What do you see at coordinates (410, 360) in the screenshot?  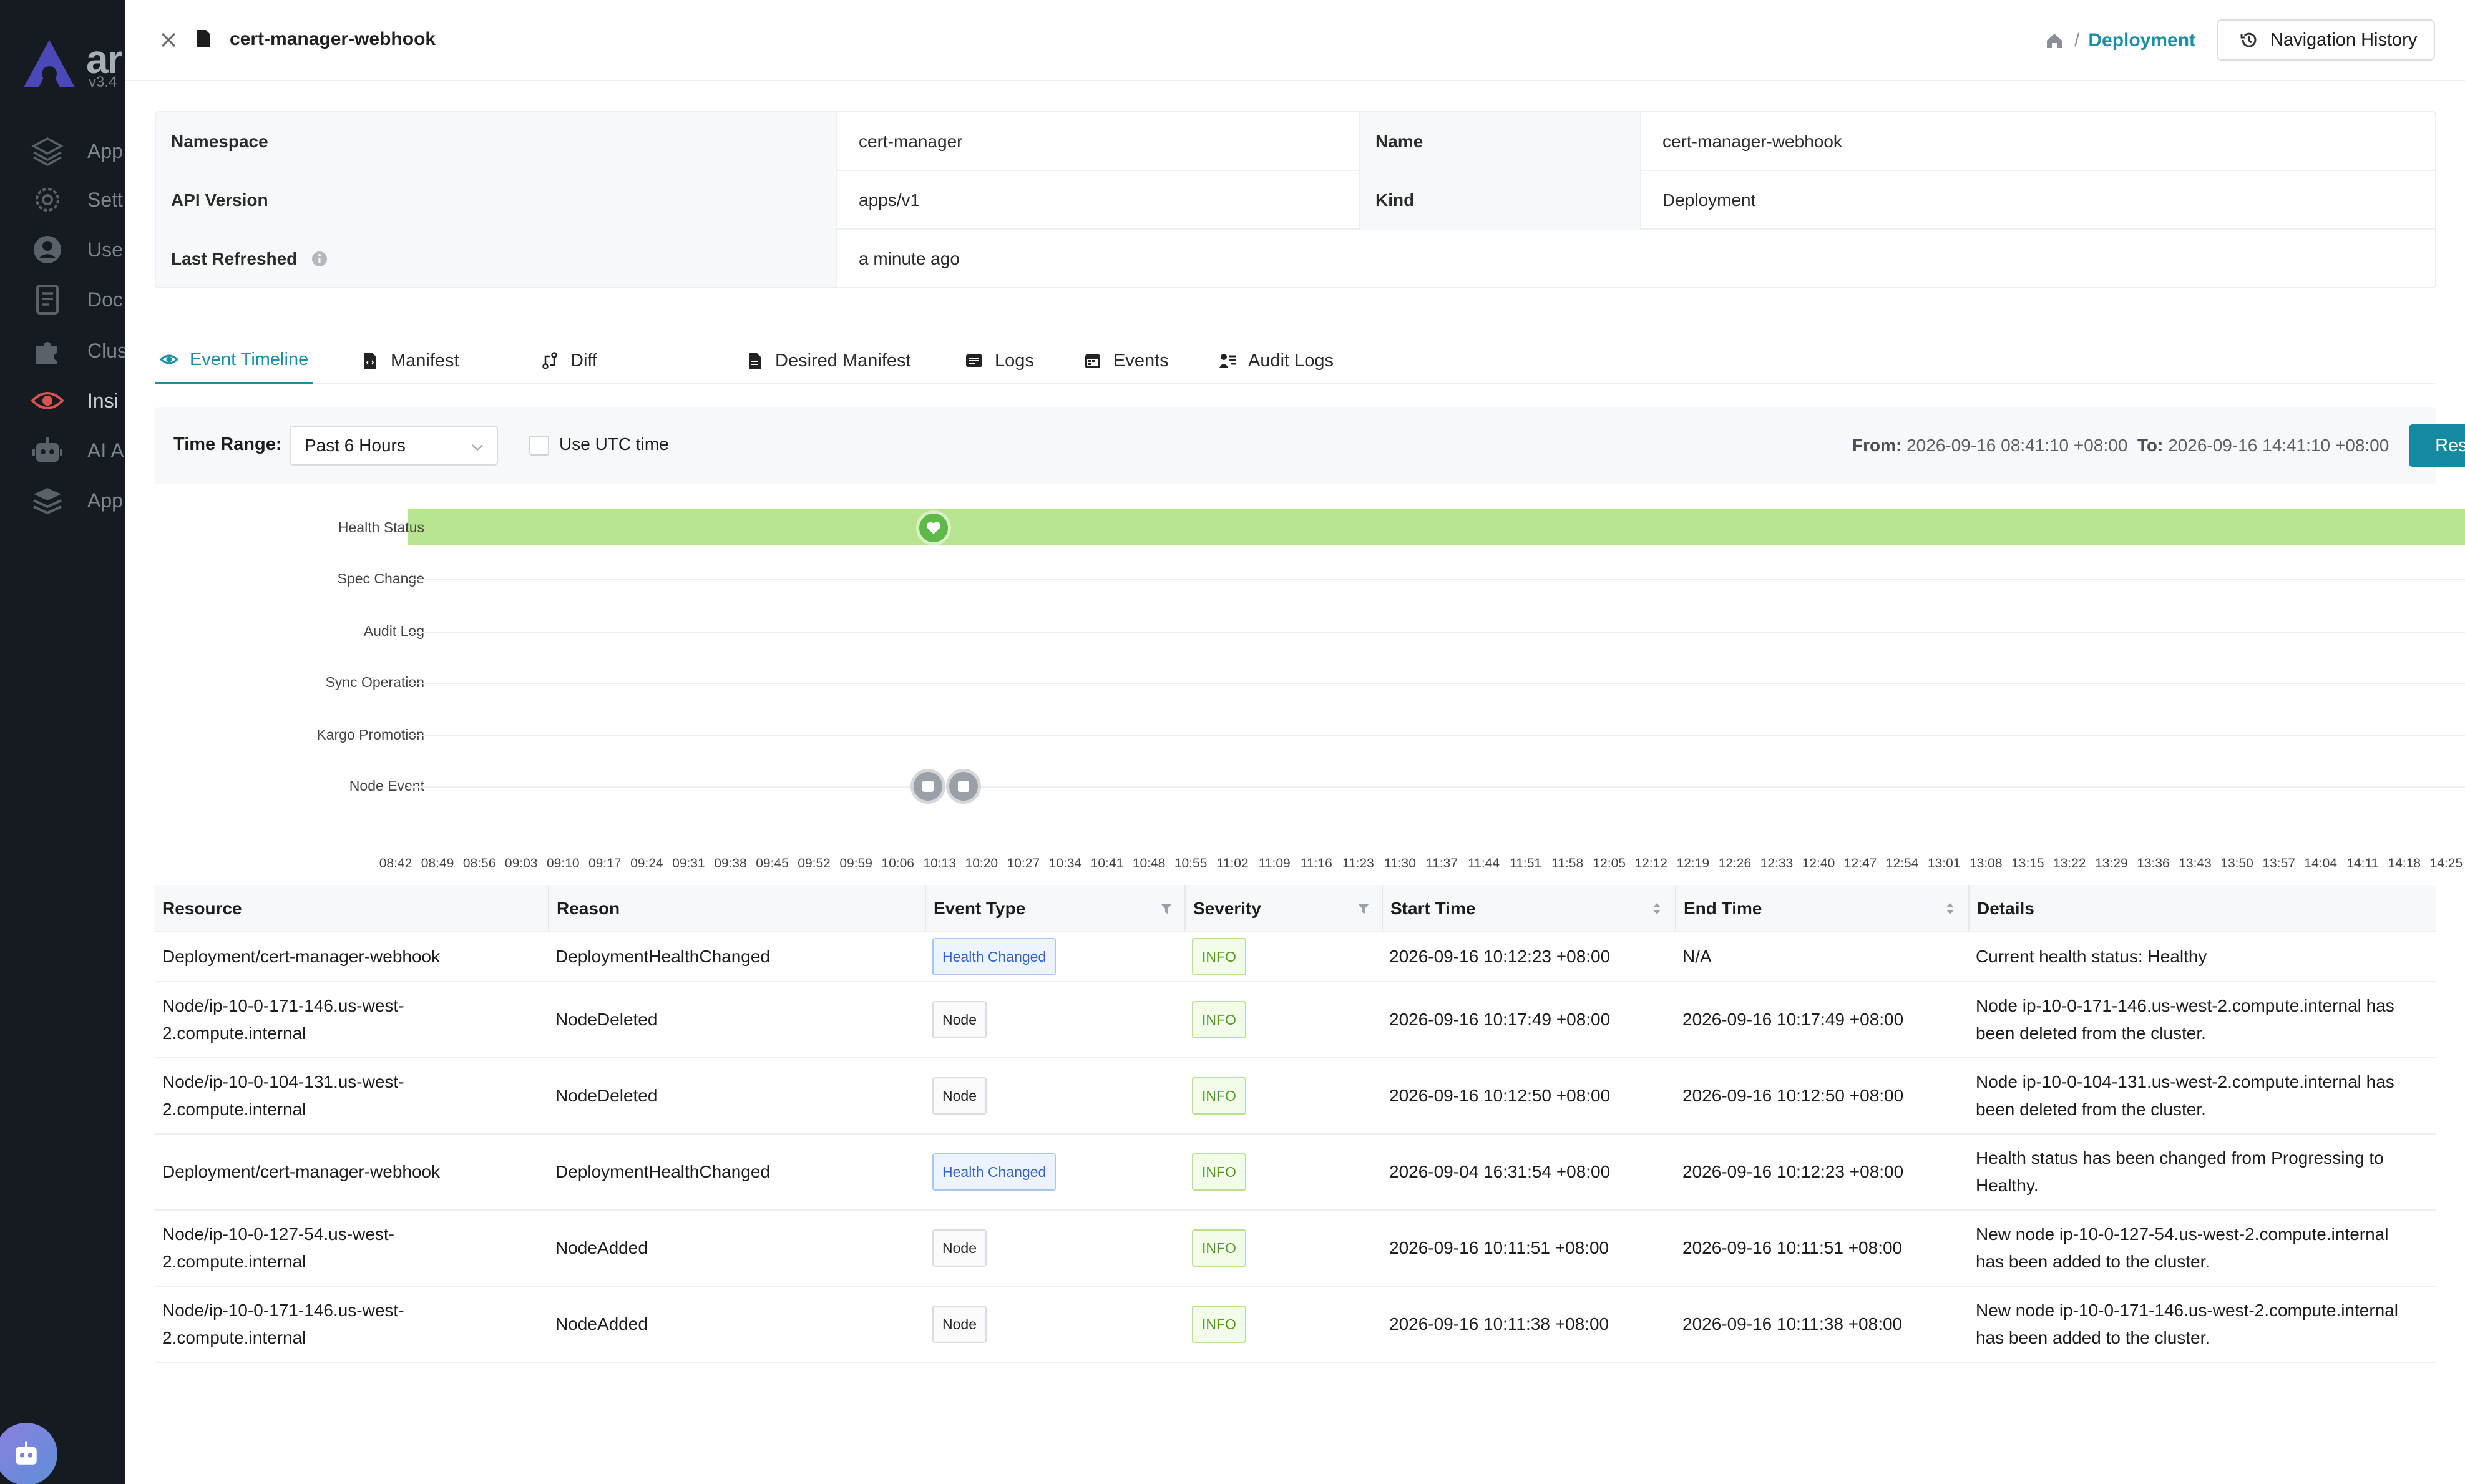 I see `tab-manifest: Manifest` at bounding box center [410, 360].